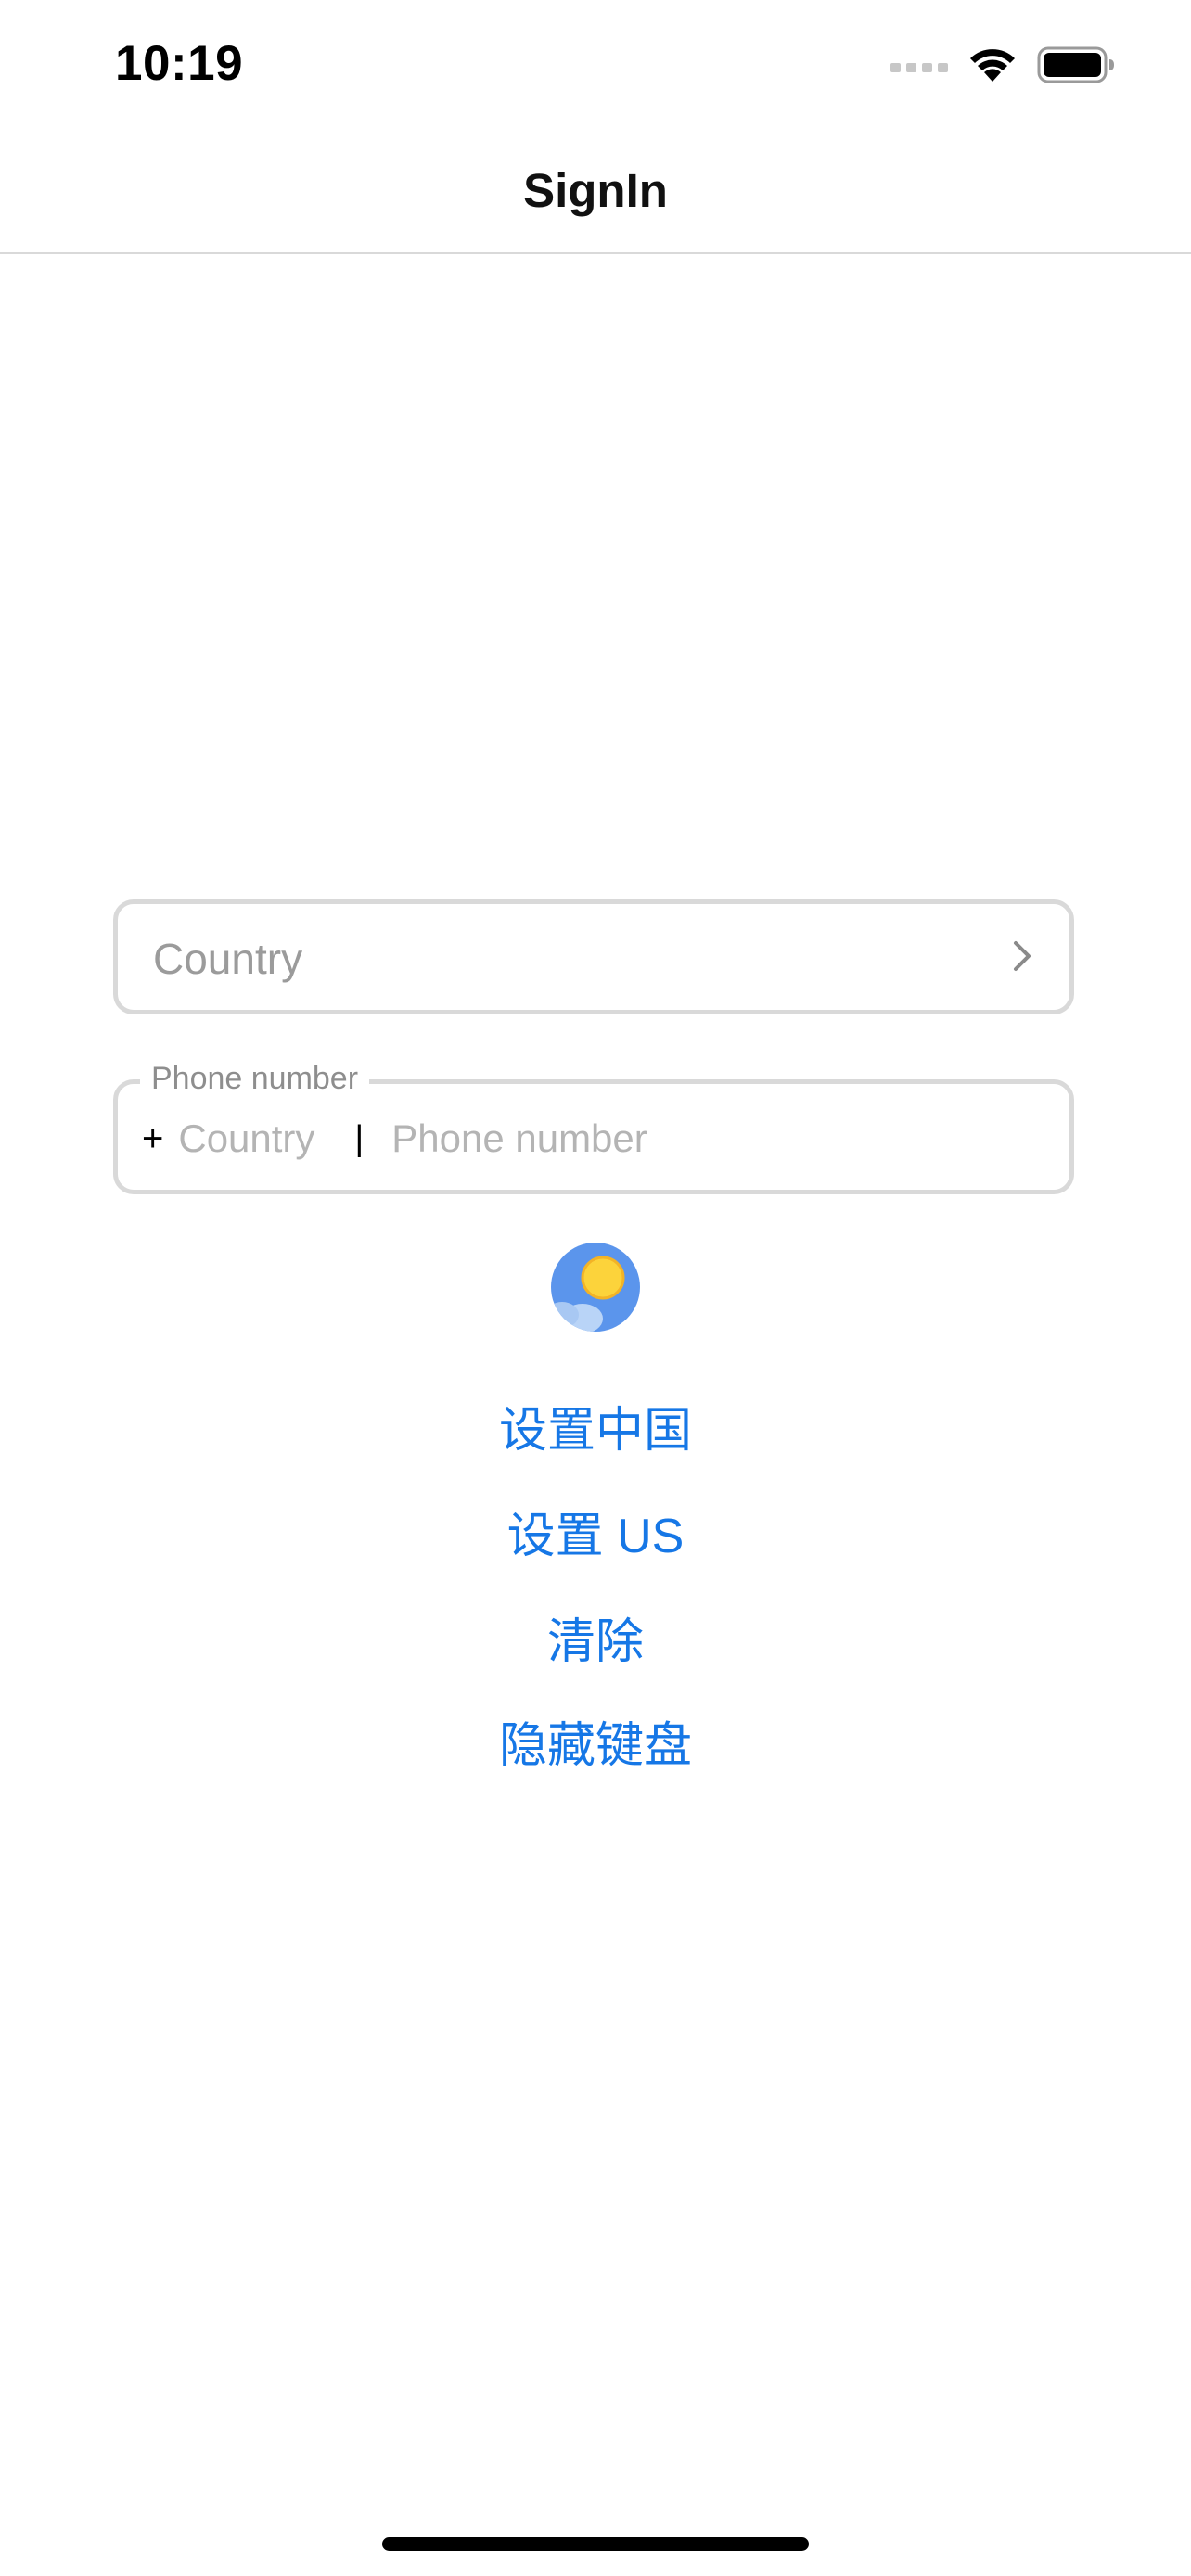 The height and width of the screenshot is (2576, 1191). What do you see at coordinates (595, 1637) in the screenshot?
I see `clear-button: 清除` at bounding box center [595, 1637].